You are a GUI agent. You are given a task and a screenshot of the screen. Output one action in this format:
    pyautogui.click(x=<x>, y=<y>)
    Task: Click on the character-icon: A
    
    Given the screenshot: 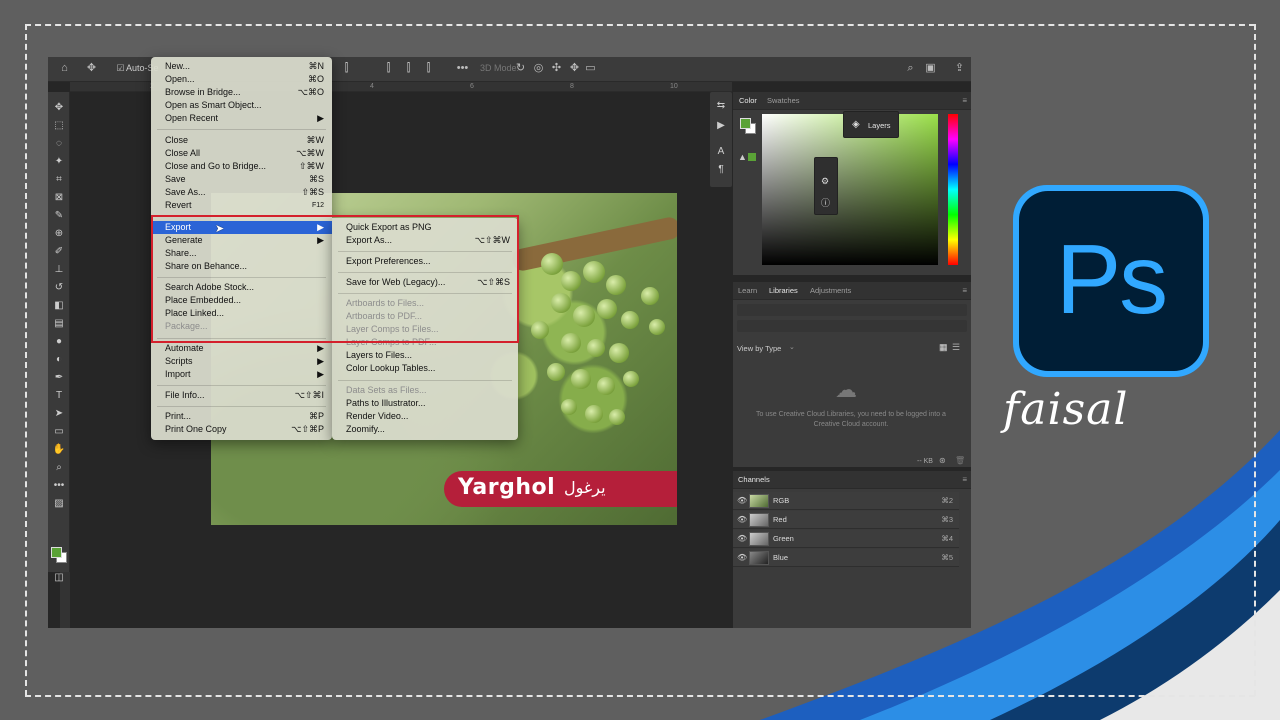 What is the action you would take?
    pyautogui.click(x=721, y=152)
    